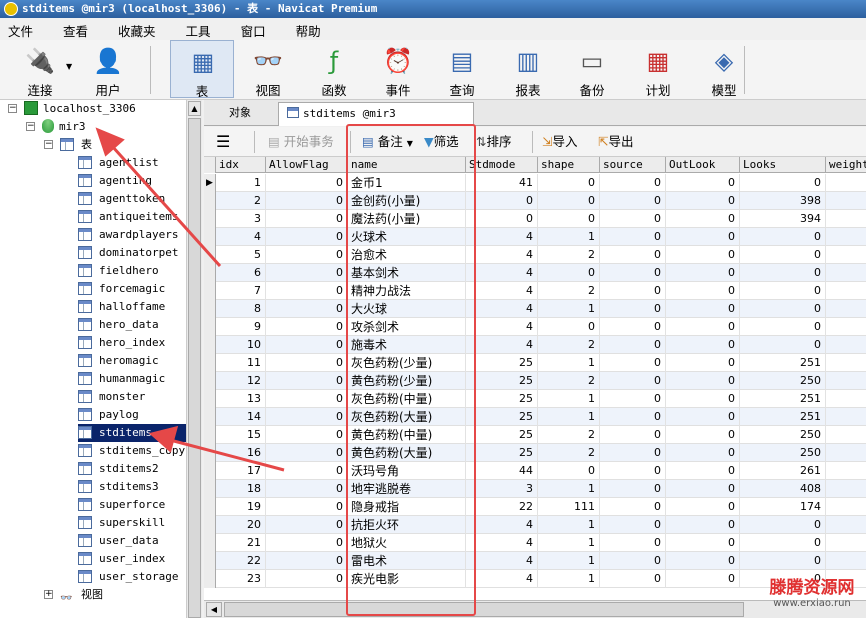 The height and width of the screenshot is (618, 866). What do you see at coordinates (241, 201) in the screenshot?
I see `cell-idx: 2` at bounding box center [241, 201].